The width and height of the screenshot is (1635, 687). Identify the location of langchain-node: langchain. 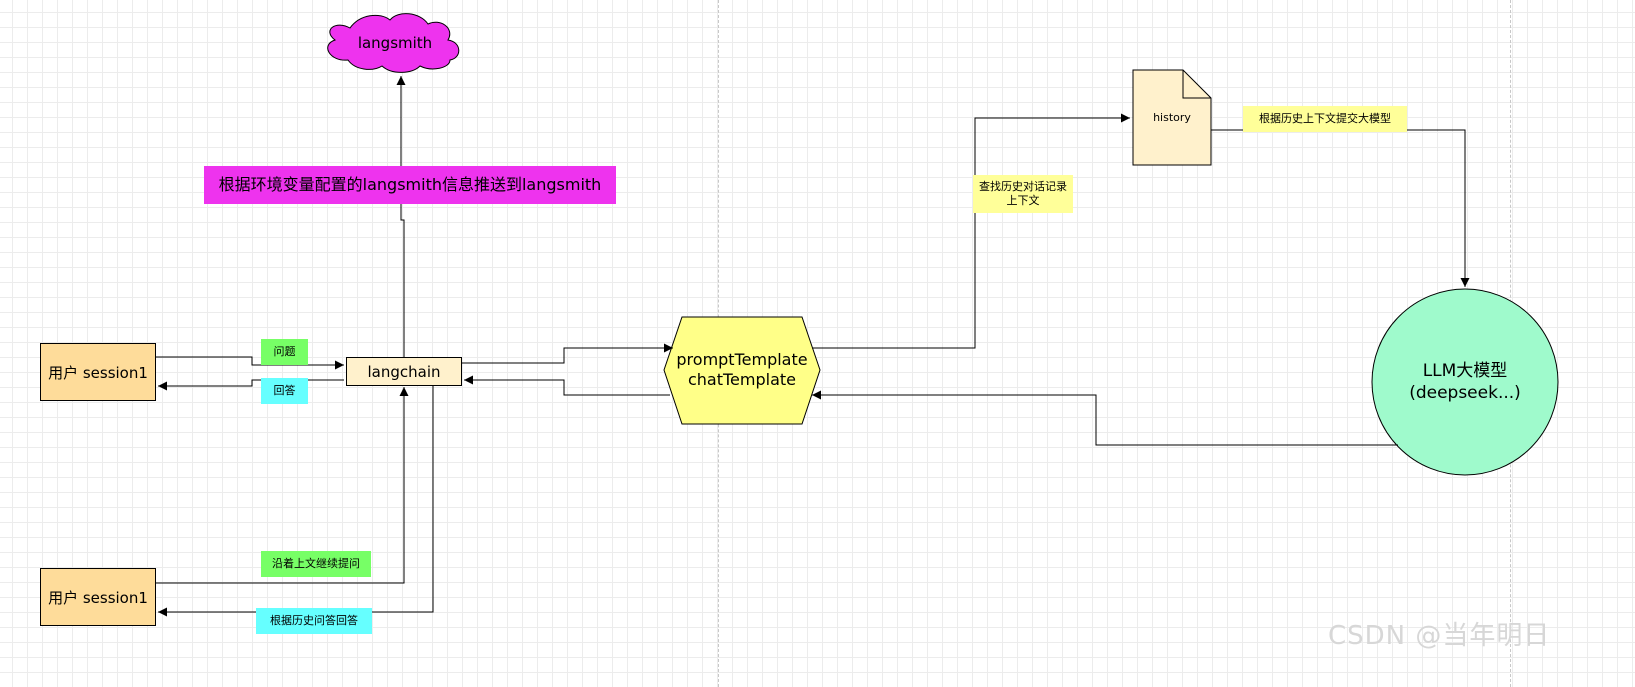
(404, 371).